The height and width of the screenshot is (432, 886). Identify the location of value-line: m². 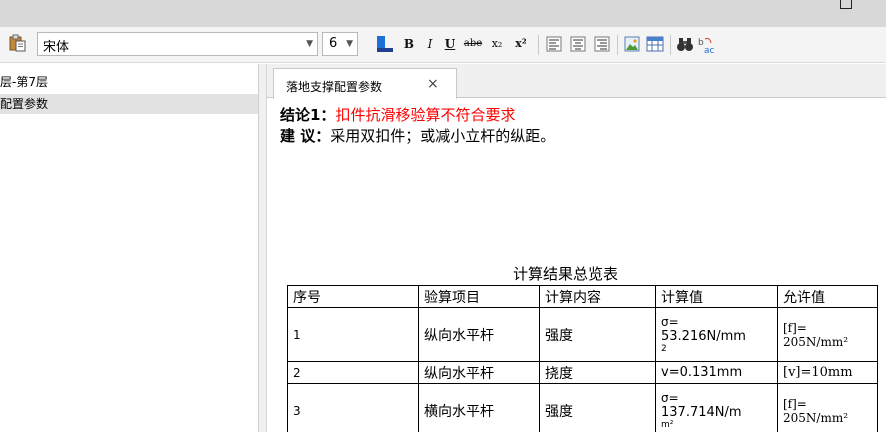
(667, 425).